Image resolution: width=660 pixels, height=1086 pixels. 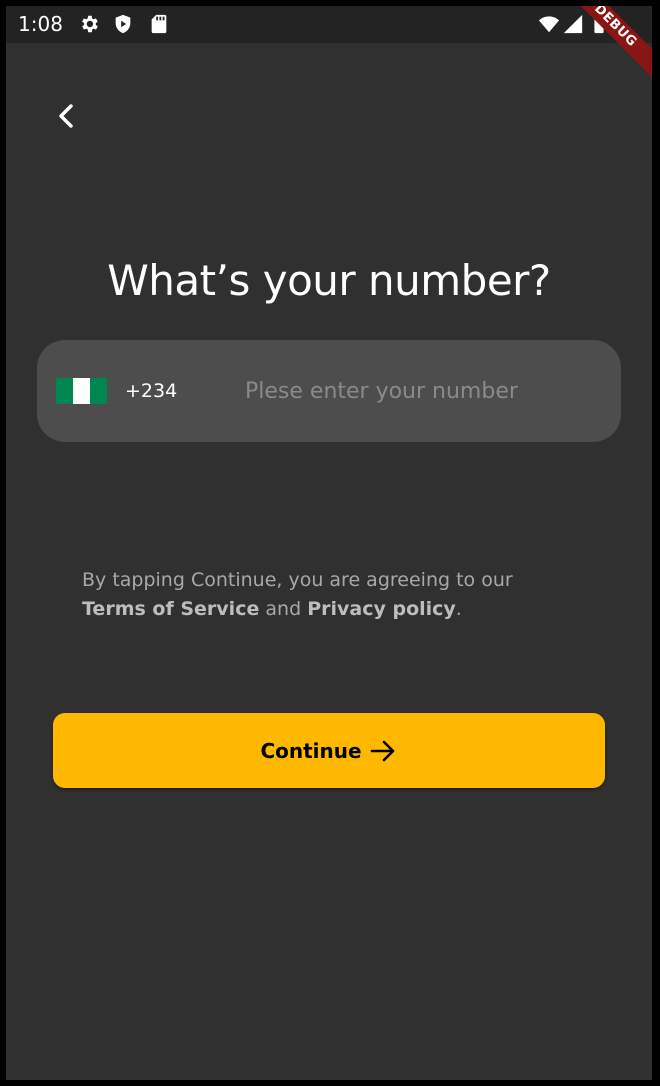 I want to click on country-code: +234, so click(x=151, y=391).